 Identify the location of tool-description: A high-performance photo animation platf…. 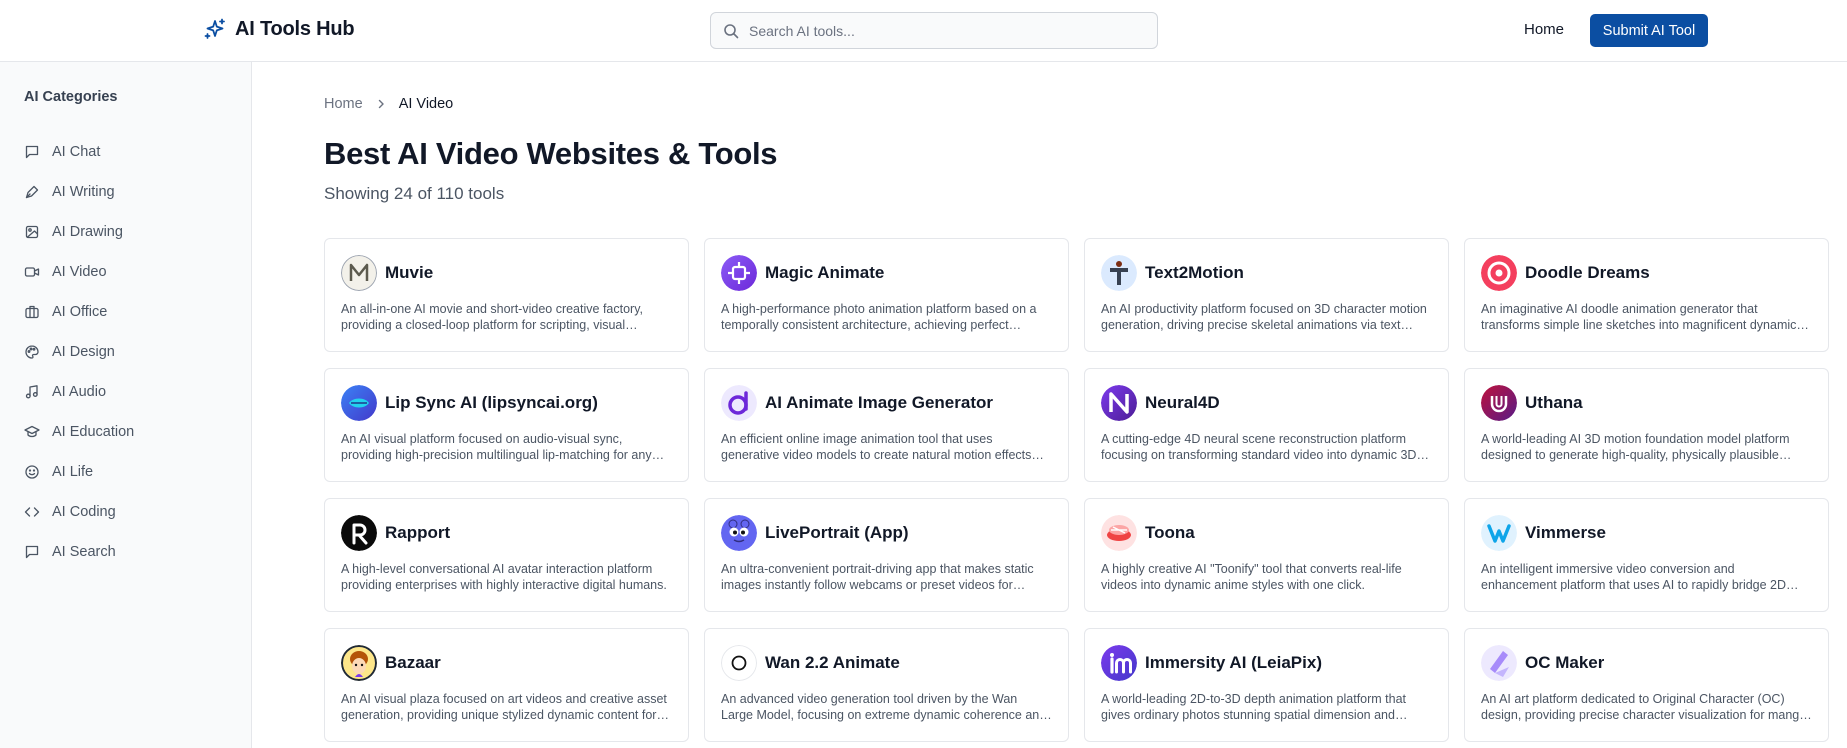
(879, 317).